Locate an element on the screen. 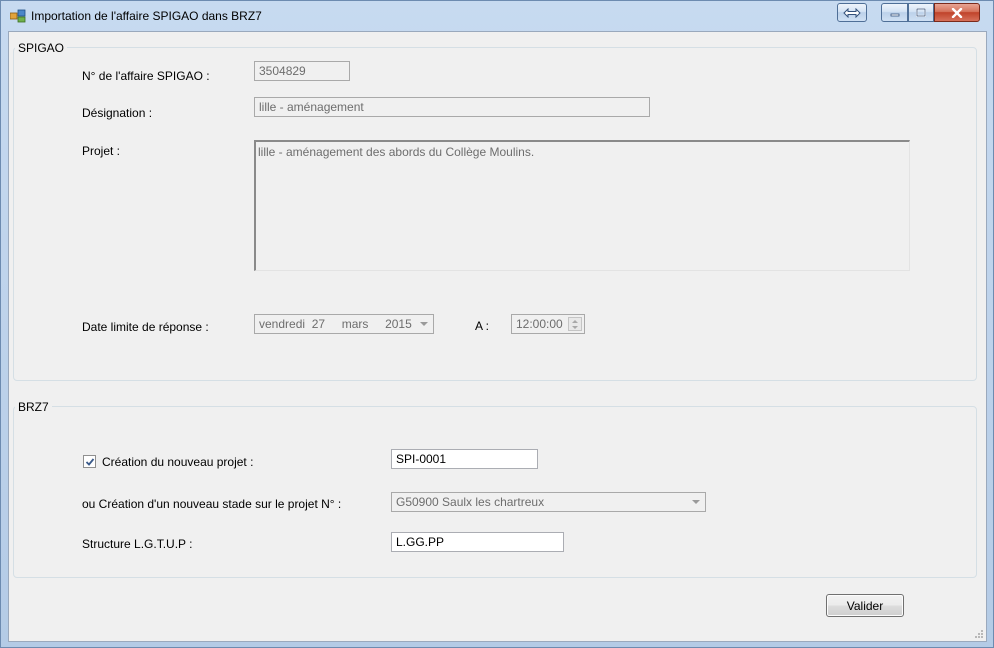  date-weekday: vendredi is located at coordinates (282, 324).